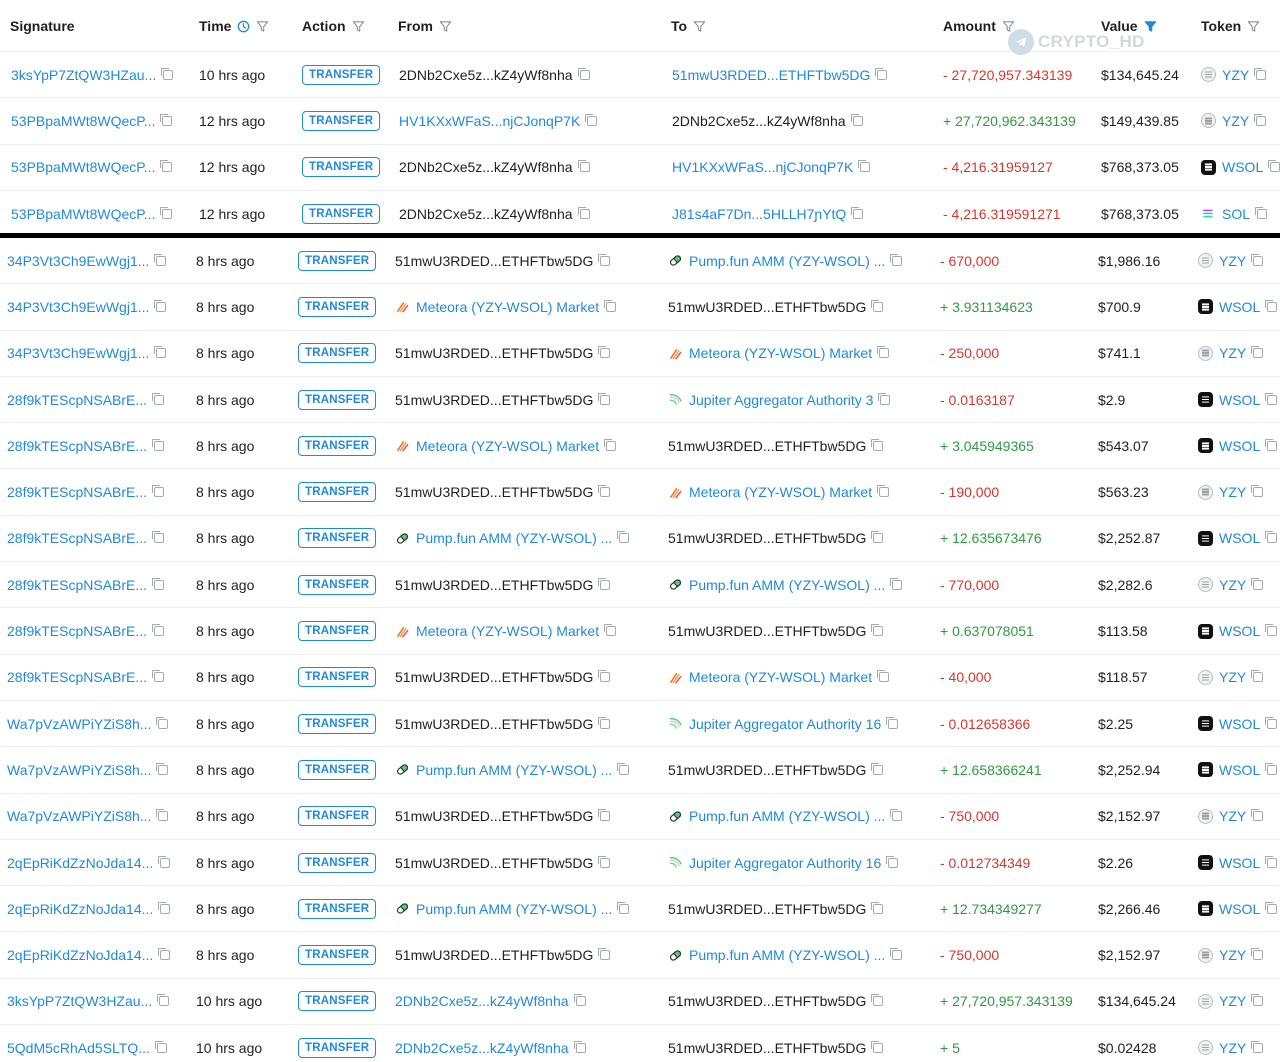  I want to click on token-link: SOL, so click(1236, 214).